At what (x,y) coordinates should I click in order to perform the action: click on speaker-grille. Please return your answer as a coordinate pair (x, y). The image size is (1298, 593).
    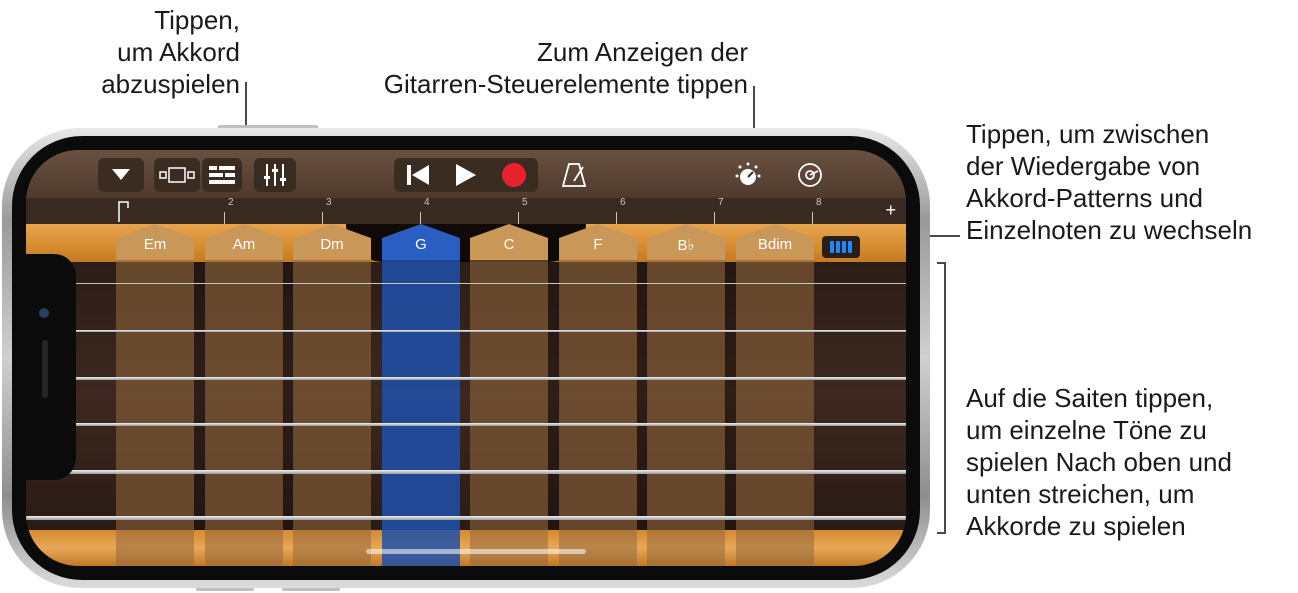
    Looking at the image, I should click on (45, 369).